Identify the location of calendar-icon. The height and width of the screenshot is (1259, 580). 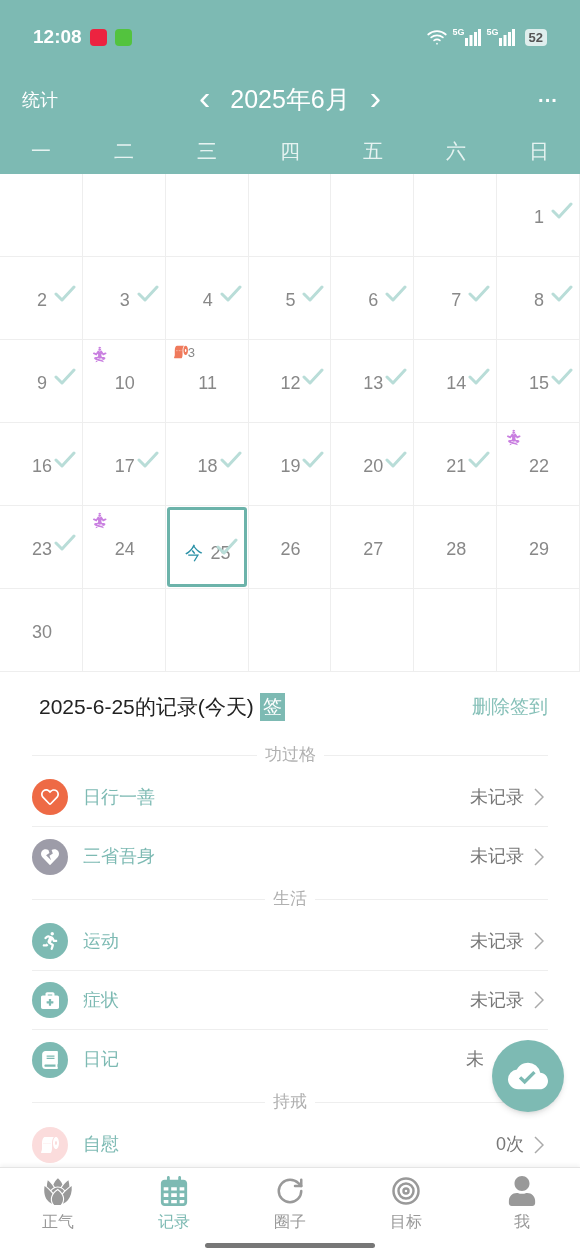
(174, 1191).